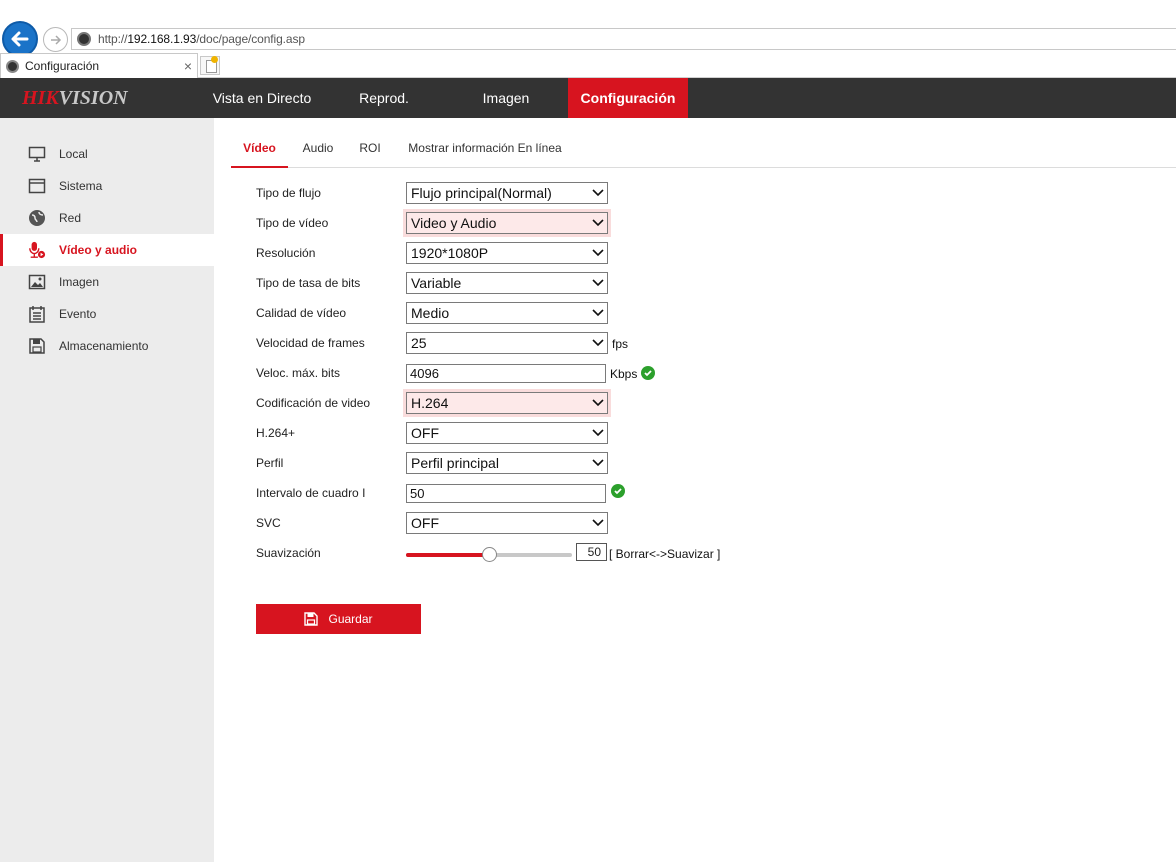 Image resolution: width=1176 pixels, height=862 pixels. I want to click on browser-tab: Configuración ×, so click(99, 65).